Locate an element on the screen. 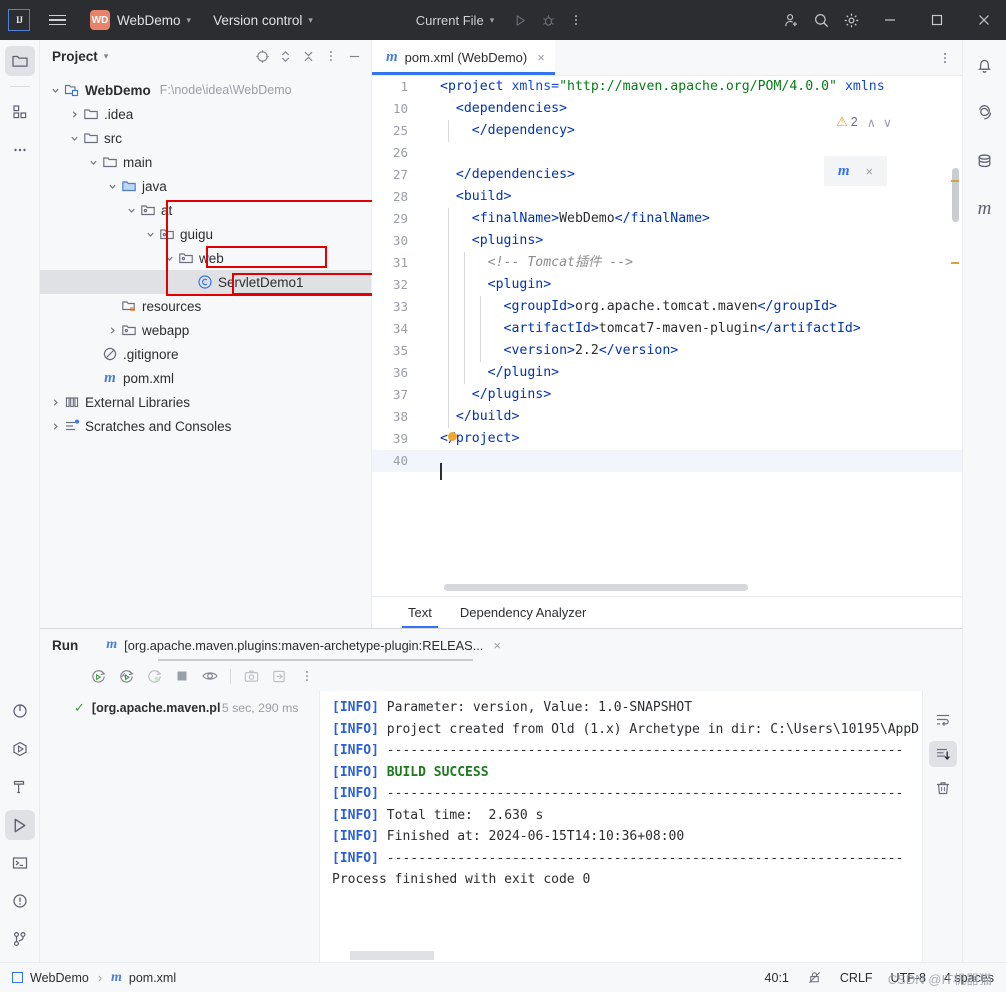 The height and width of the screenshot is (992, 1006). sidebar-item-services is located at coordinates (20, 749).